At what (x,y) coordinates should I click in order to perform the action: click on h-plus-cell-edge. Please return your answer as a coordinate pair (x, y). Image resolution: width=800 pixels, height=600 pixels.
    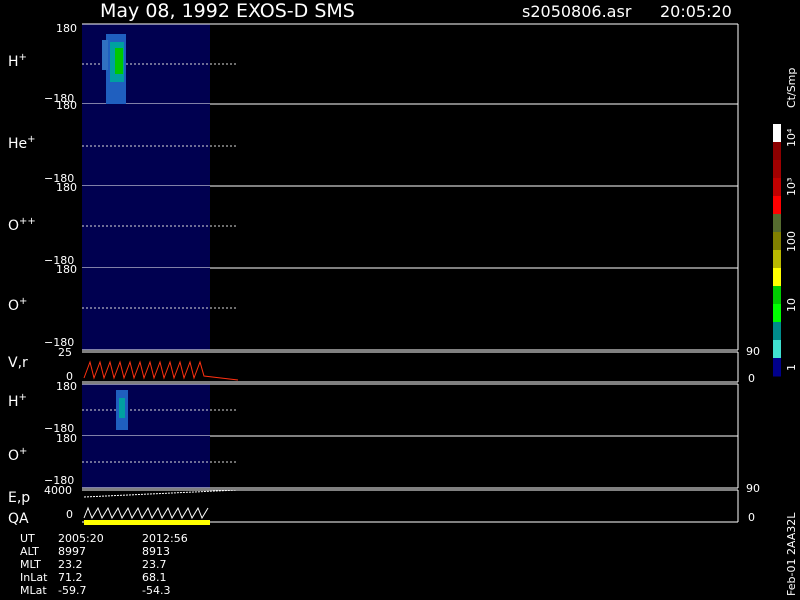
    Looking at the image, I should click on (105, 55).